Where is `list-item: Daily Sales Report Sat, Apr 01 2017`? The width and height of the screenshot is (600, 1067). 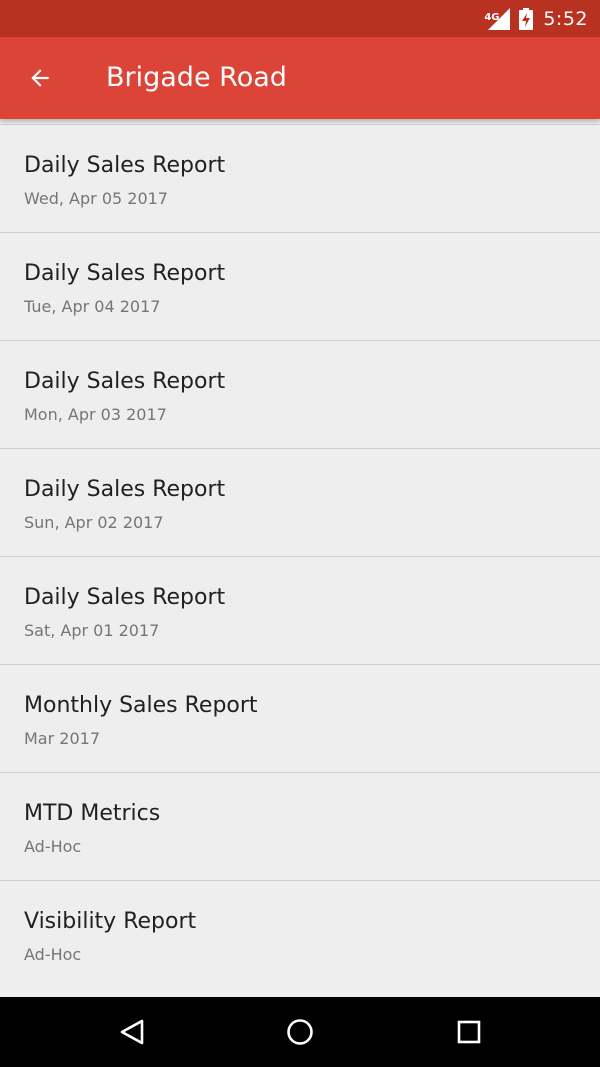 list-item: Daily Sales Report Sat, Apr 01 2017 is located at coordinates (300, 611).